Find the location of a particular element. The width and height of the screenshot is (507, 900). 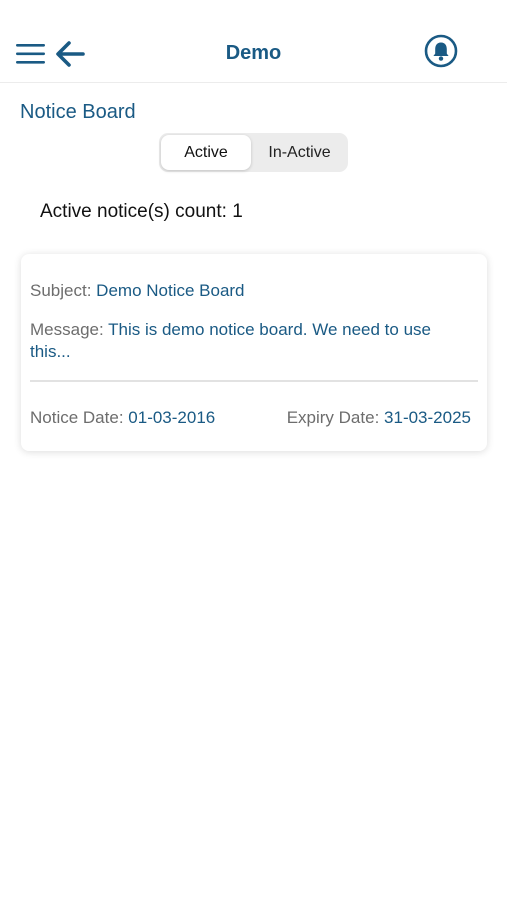

tab-in-active: In-Active is located at coordinates (299, 152).